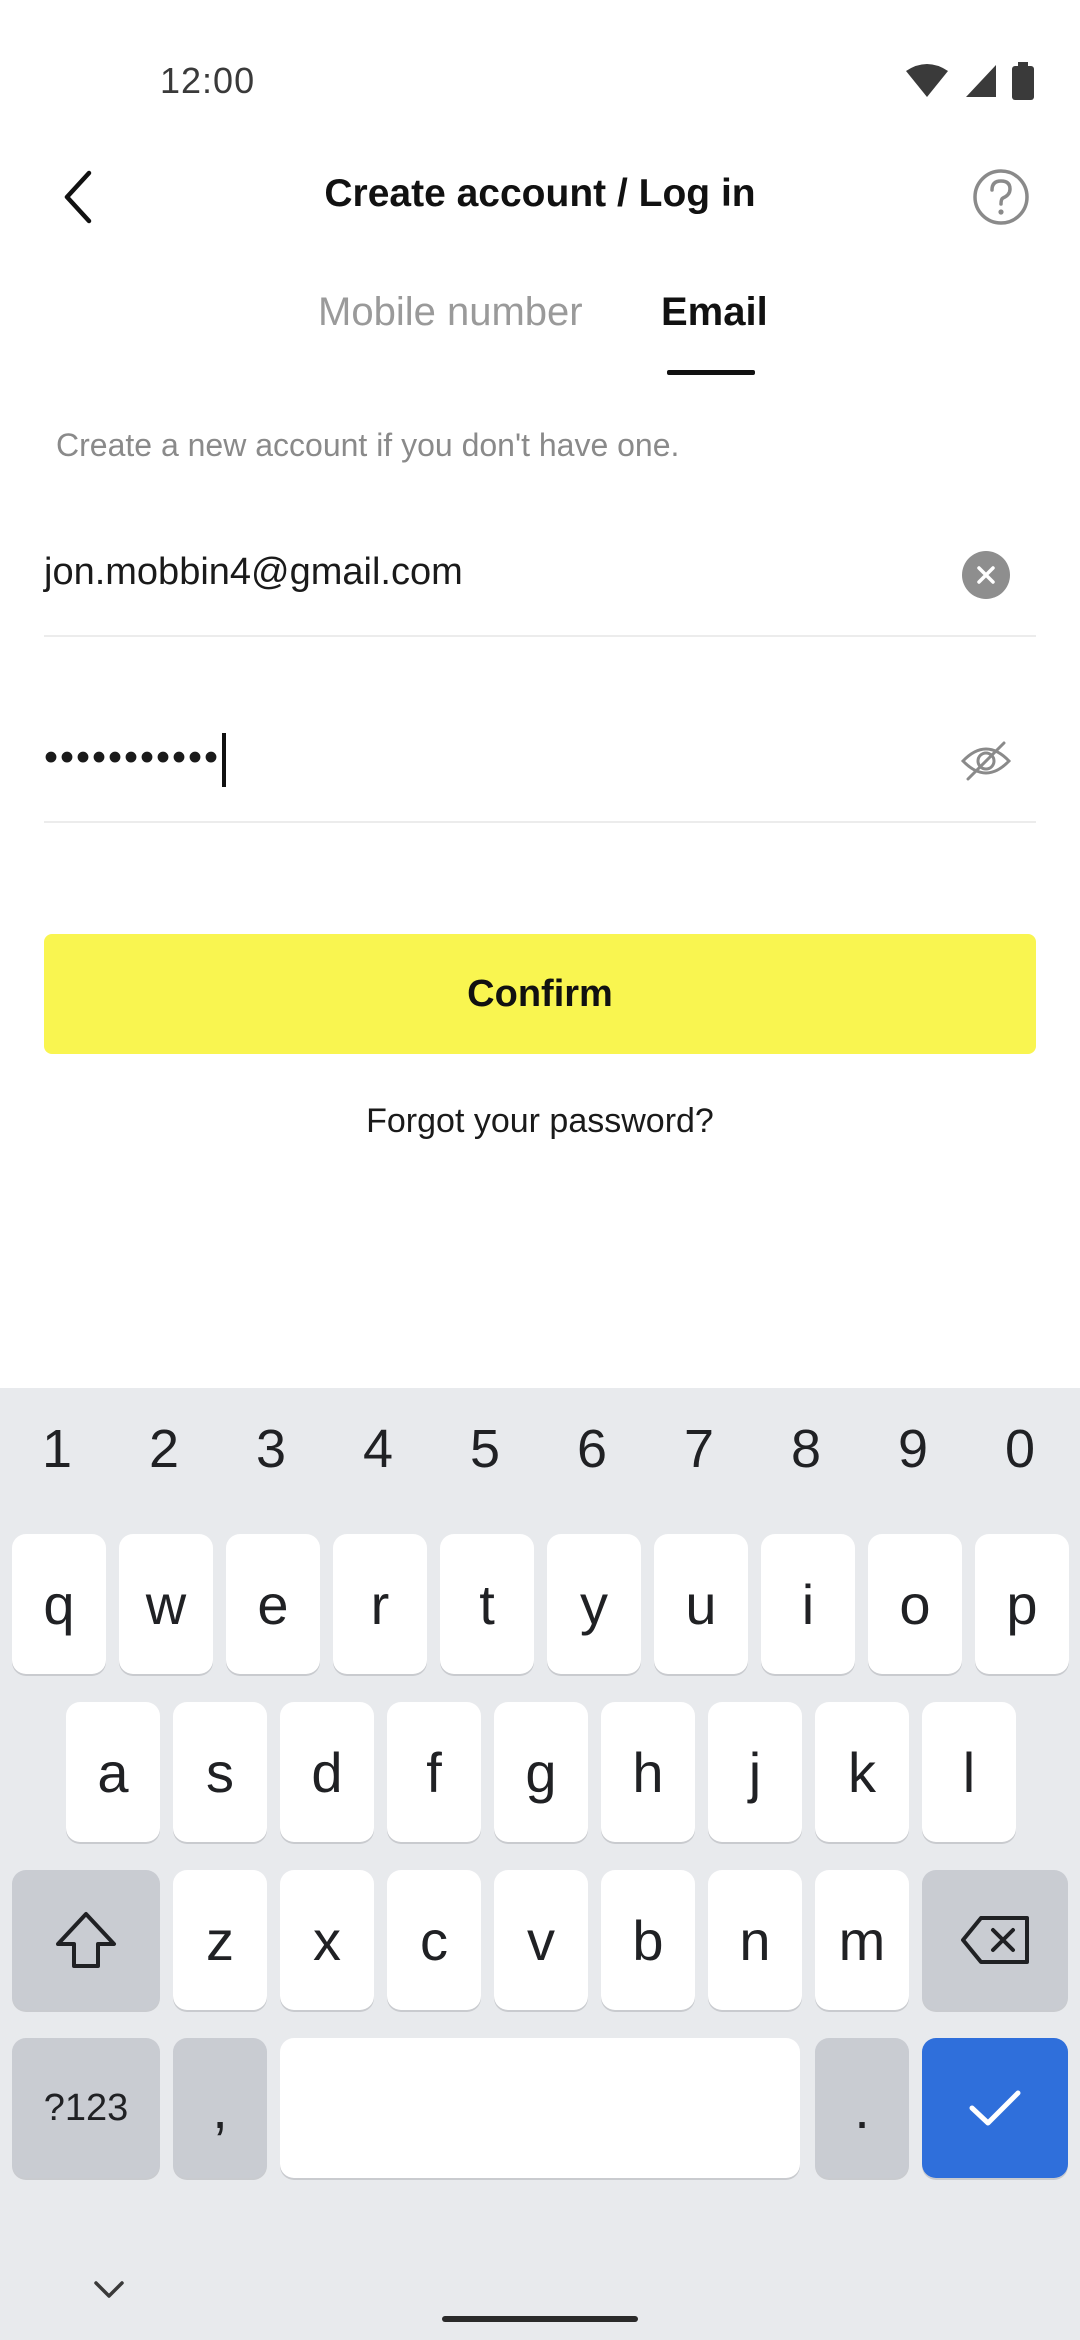 This screenshot has width=1080, height=2340. Describe the element at coordinates (327, 1940) in the screenshot. I see `key-x: x` at that location.